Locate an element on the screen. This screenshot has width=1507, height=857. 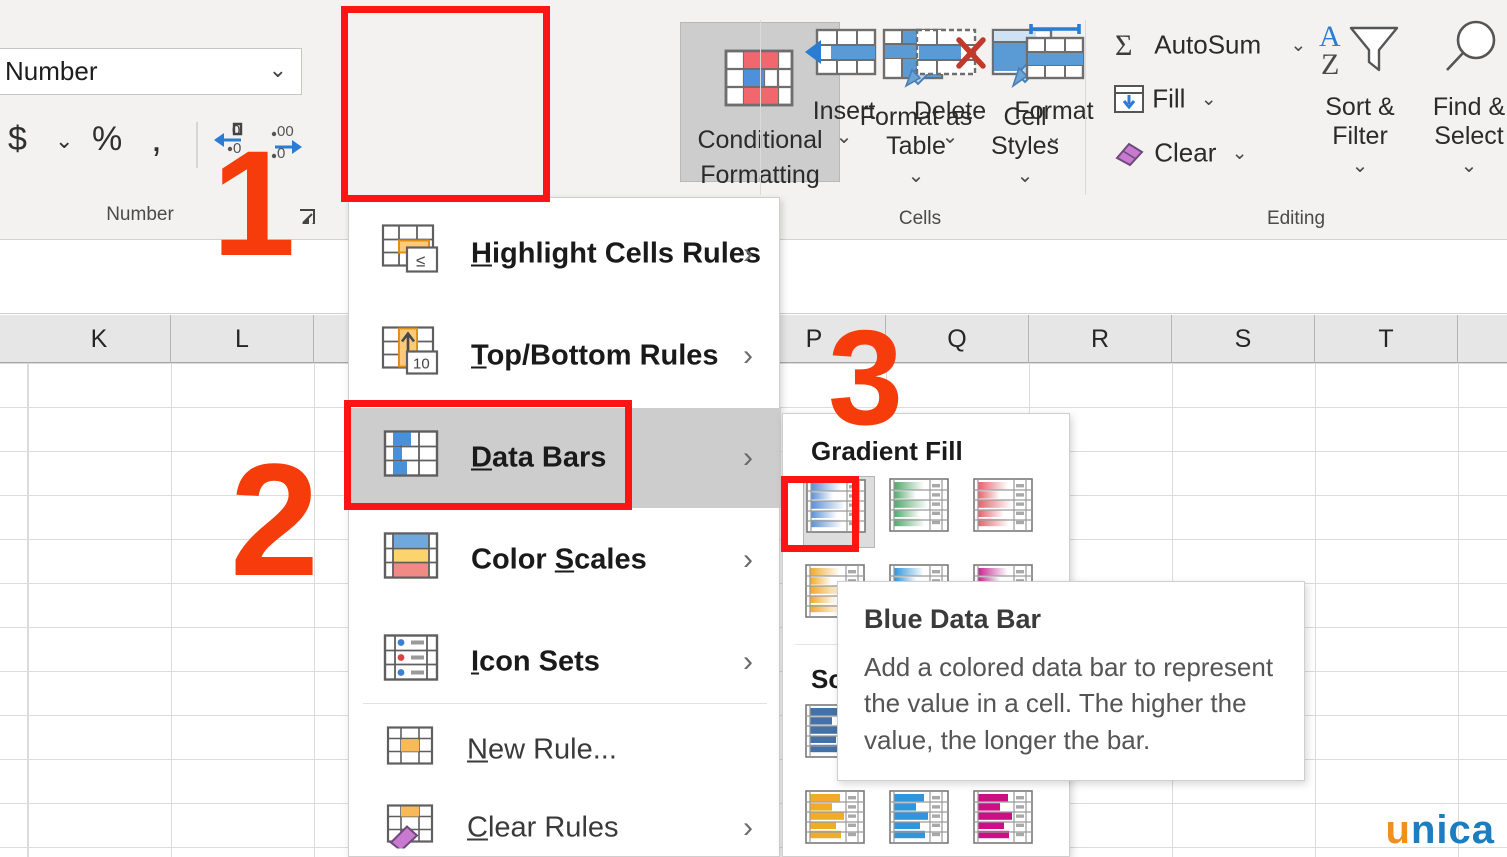
menu-item-highlight-cells-rules: ≤ Highlight Cells Rules › is located at coordinates (565, 254).